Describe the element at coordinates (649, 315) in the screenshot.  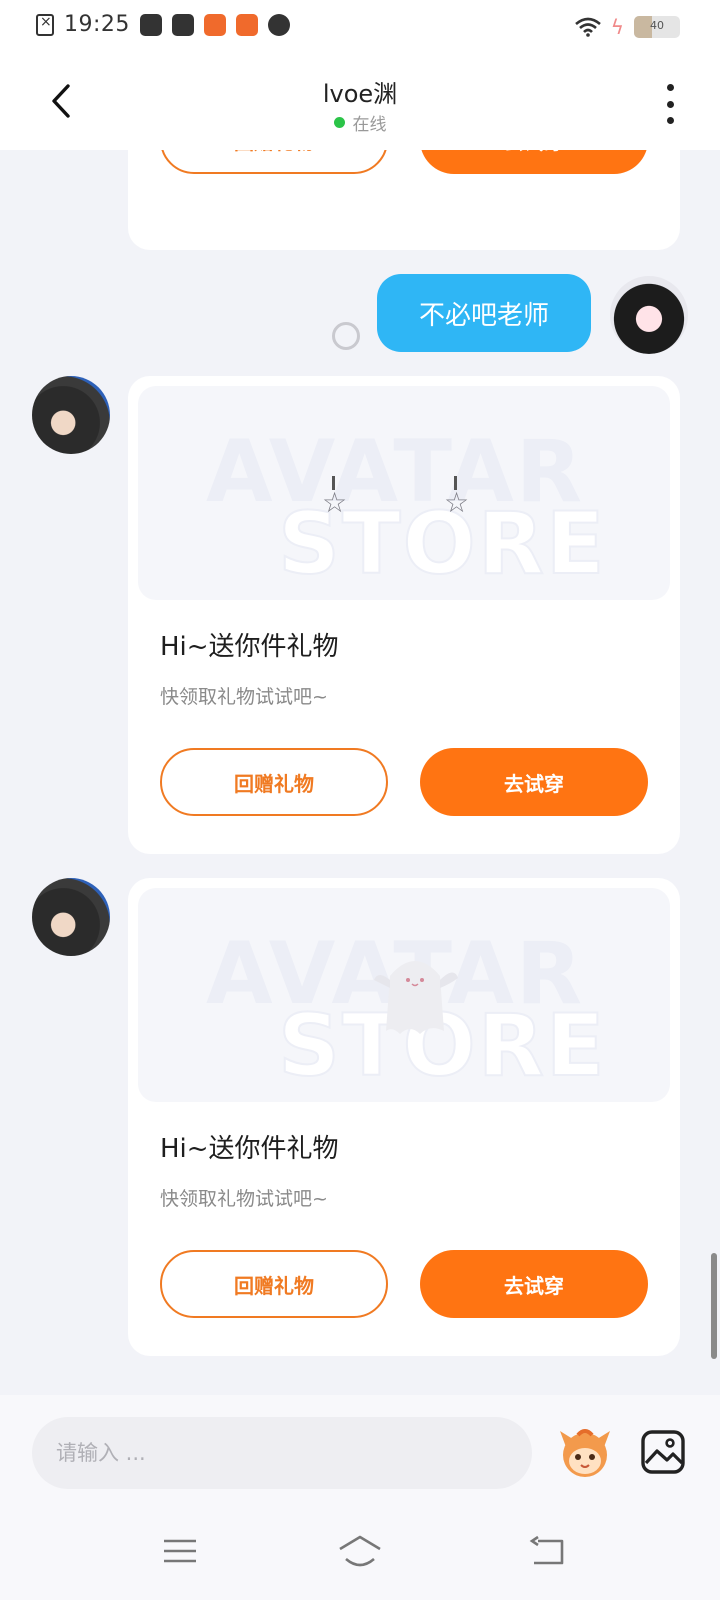
I see `my-avatar` at that location.